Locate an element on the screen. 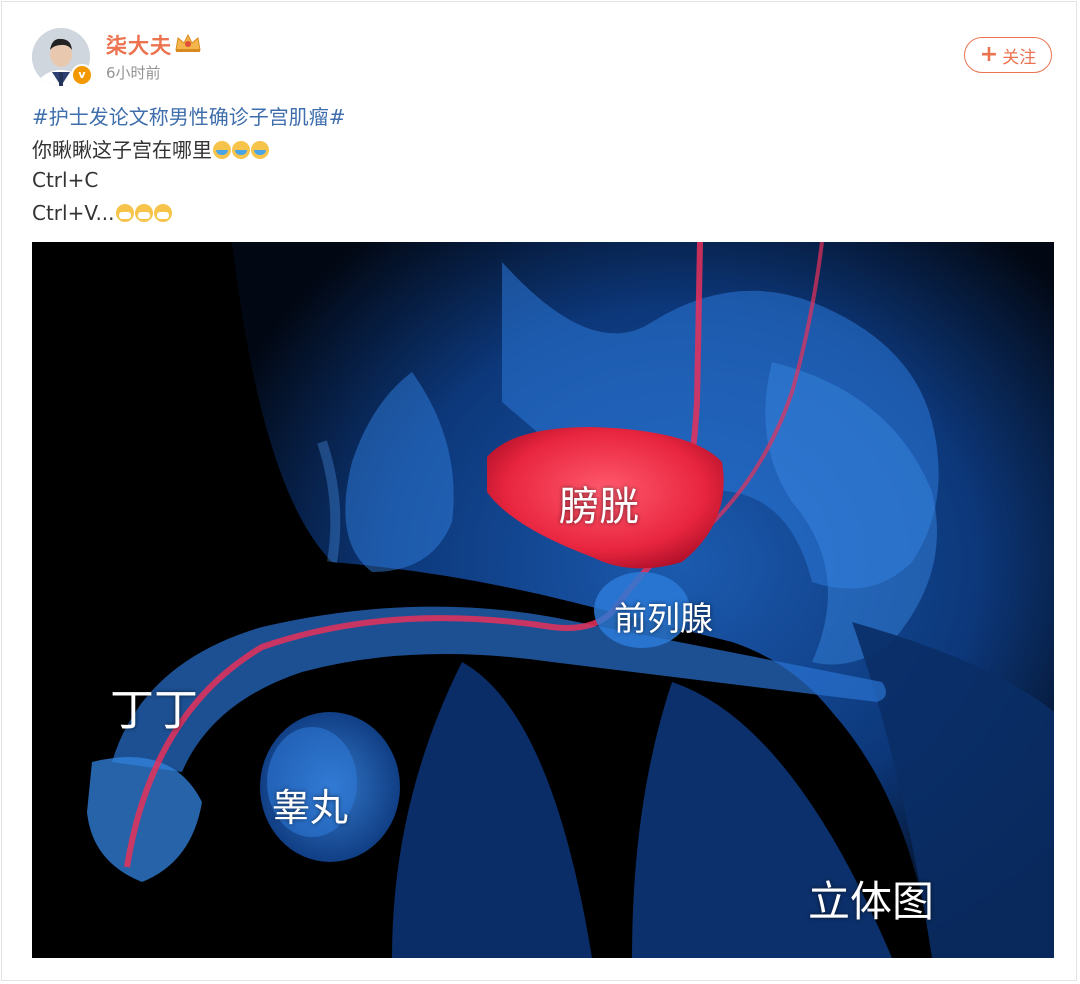 This screenshot has height=984, width=1080. post-text-line-1: #护士发论文称男性确诊子宫肌瘤# is located at coordinates (189, 115).